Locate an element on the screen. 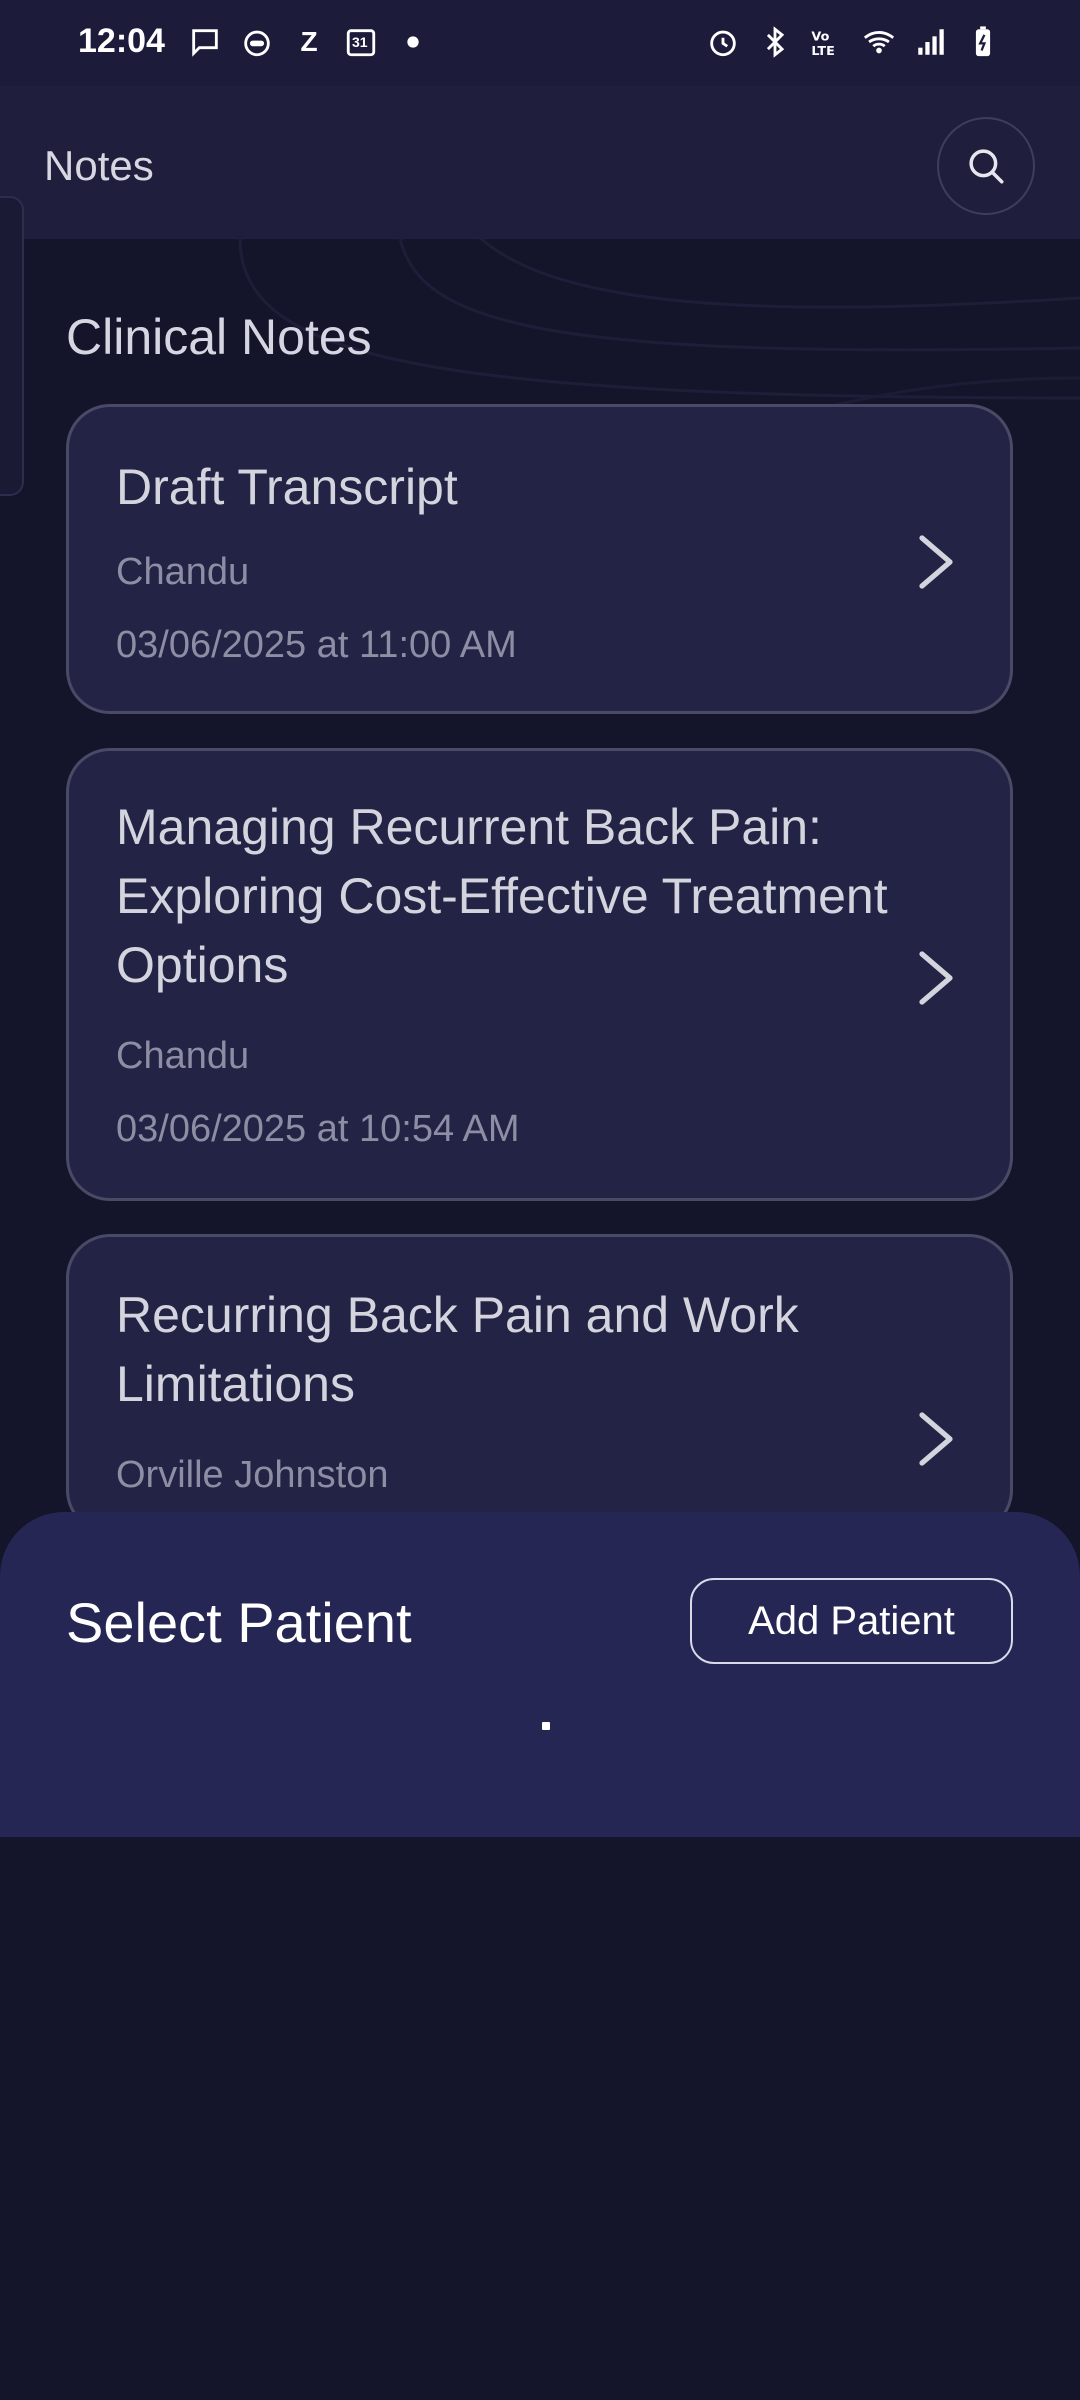  bluetooth-icon is located at coordinates (775, 42).